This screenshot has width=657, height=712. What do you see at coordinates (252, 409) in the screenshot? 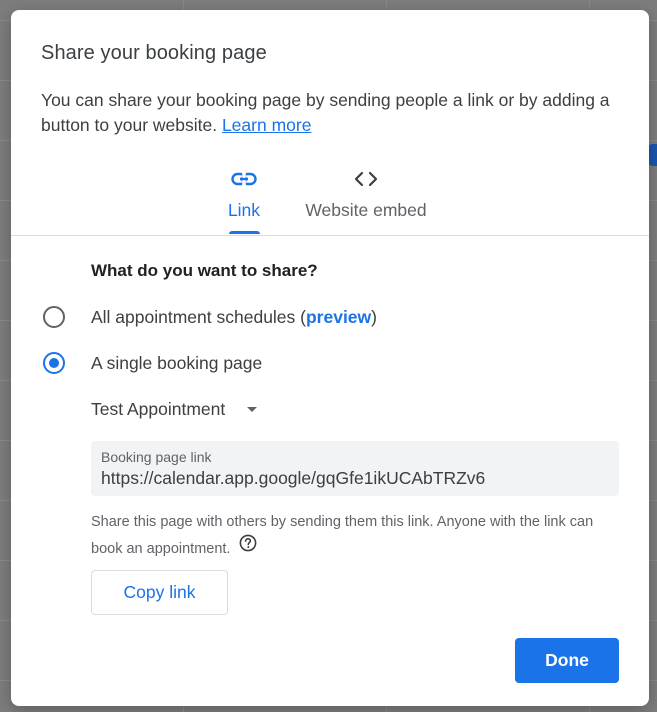
I see `dropdown-arrow-icon` at bounding box center [252, 409].